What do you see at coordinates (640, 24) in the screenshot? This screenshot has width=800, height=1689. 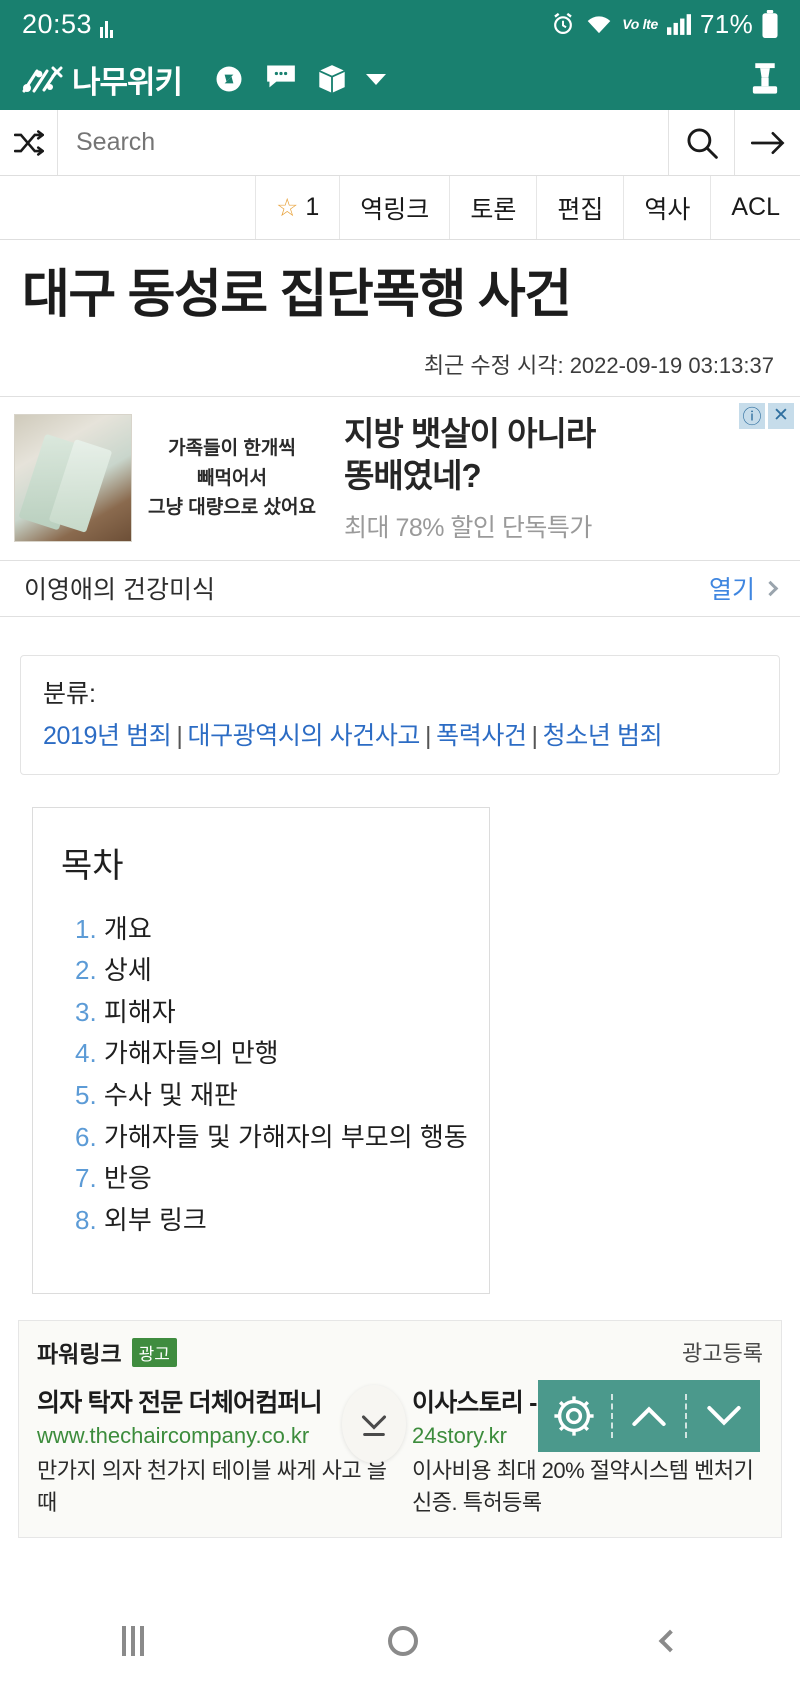 I see `volte-icon: Vo lte` at bounding box center [640, 24].